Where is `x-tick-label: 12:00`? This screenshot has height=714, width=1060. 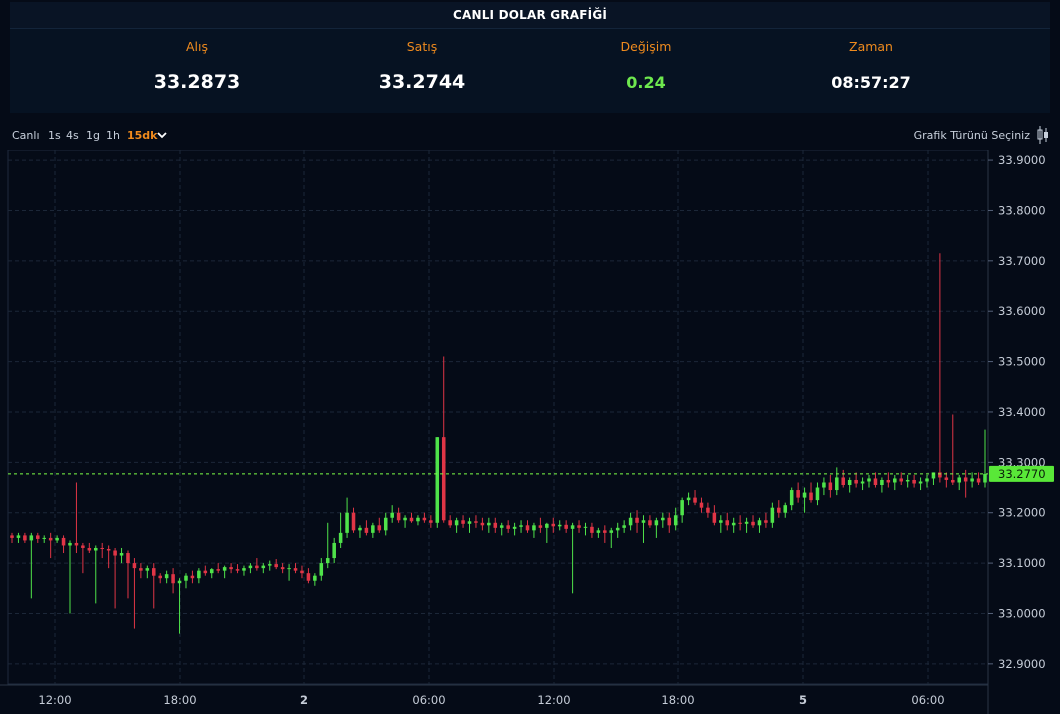 x-tick-label: 12:00 is located at coordinates (54, 700).